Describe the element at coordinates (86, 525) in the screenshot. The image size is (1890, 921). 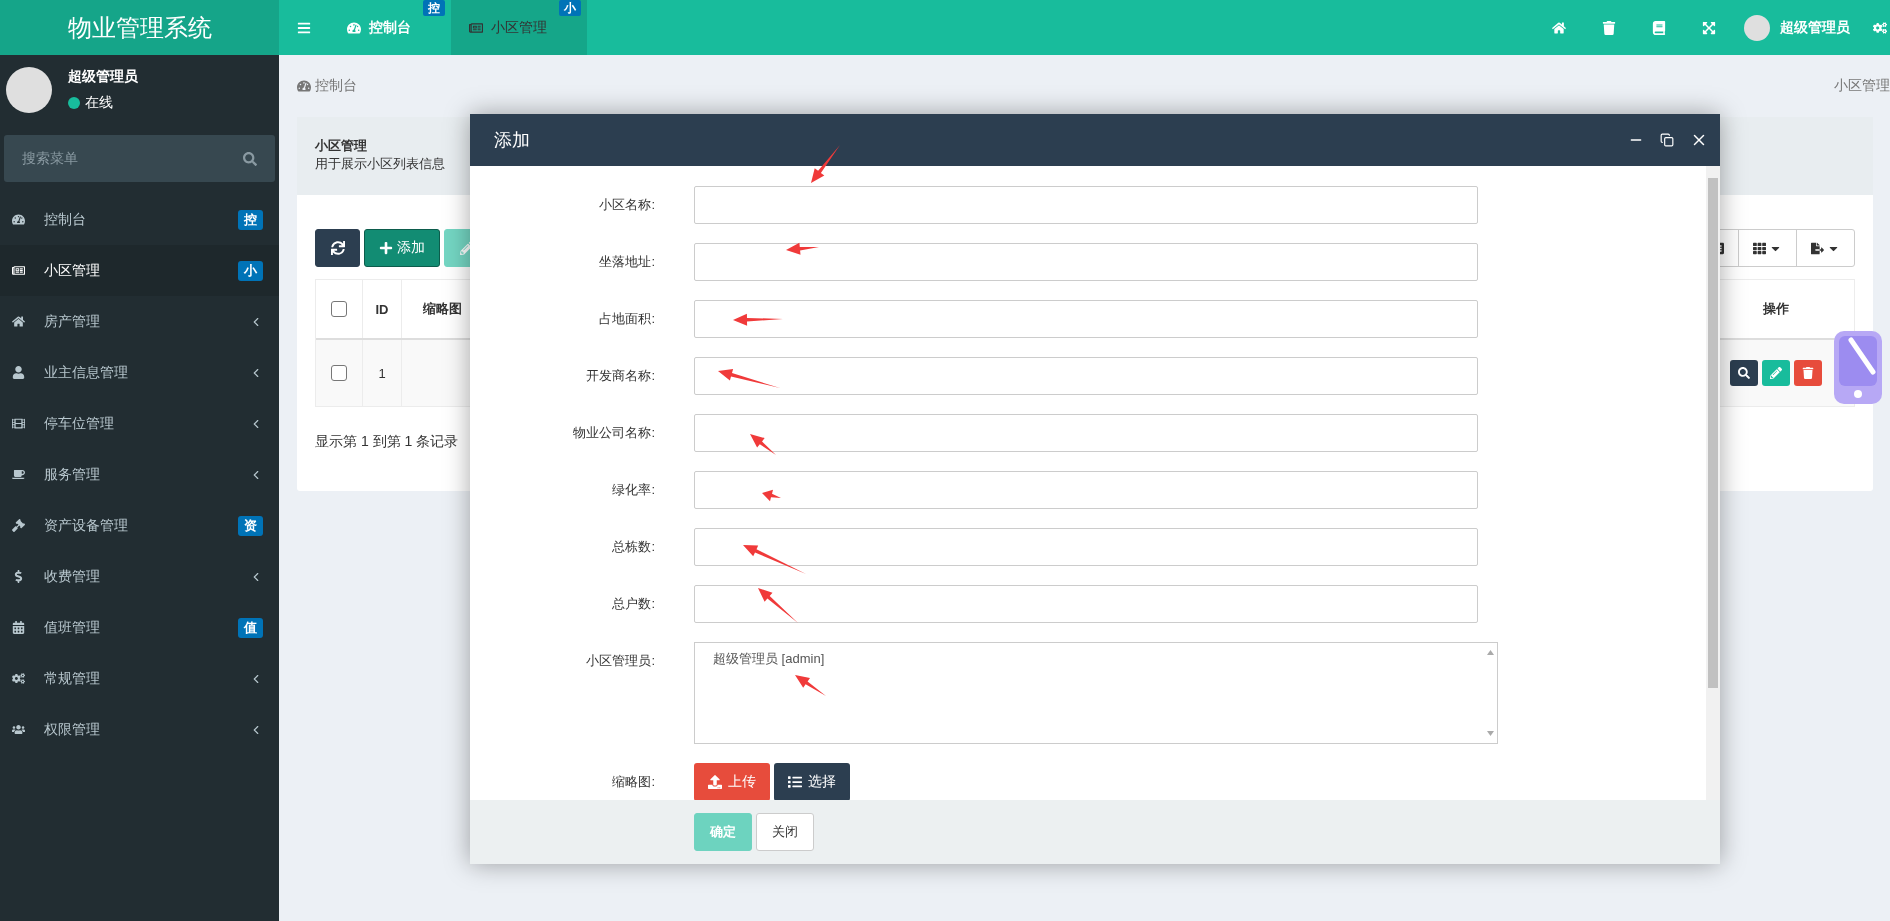
I see `menu-label: 资产设备管理` at that location.